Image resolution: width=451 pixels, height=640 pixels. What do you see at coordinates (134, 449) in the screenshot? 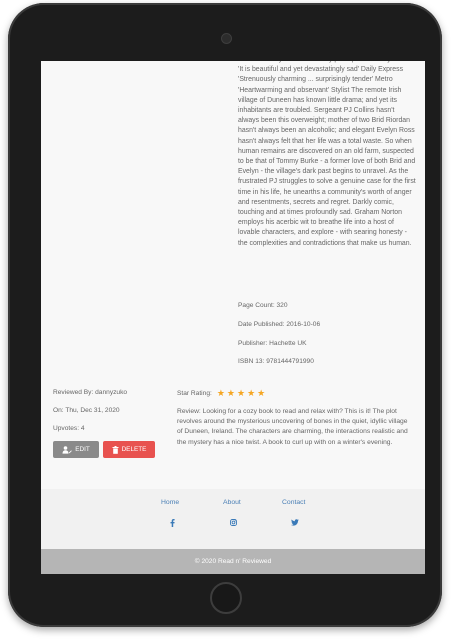
I see `delete-label: DELETE` at bounding box center [134, 449].